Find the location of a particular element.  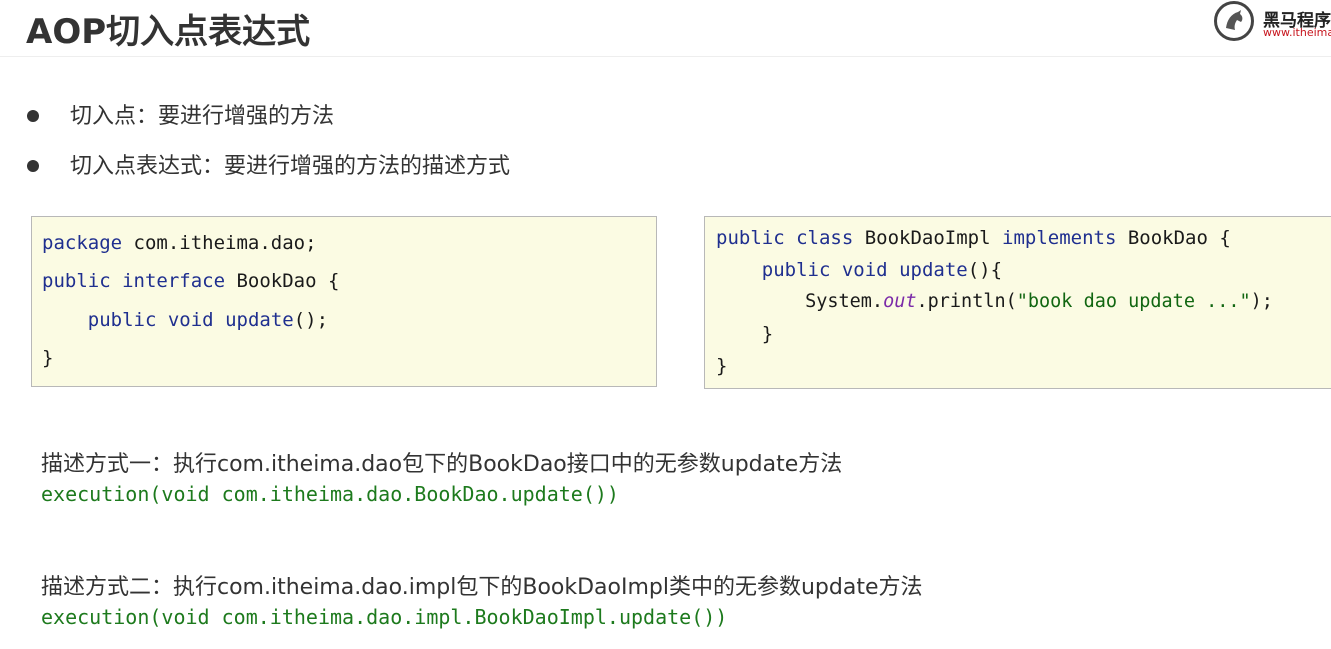

bullet-text: 切入点：要进行增强的方法 is located at coordinates (202, 116).